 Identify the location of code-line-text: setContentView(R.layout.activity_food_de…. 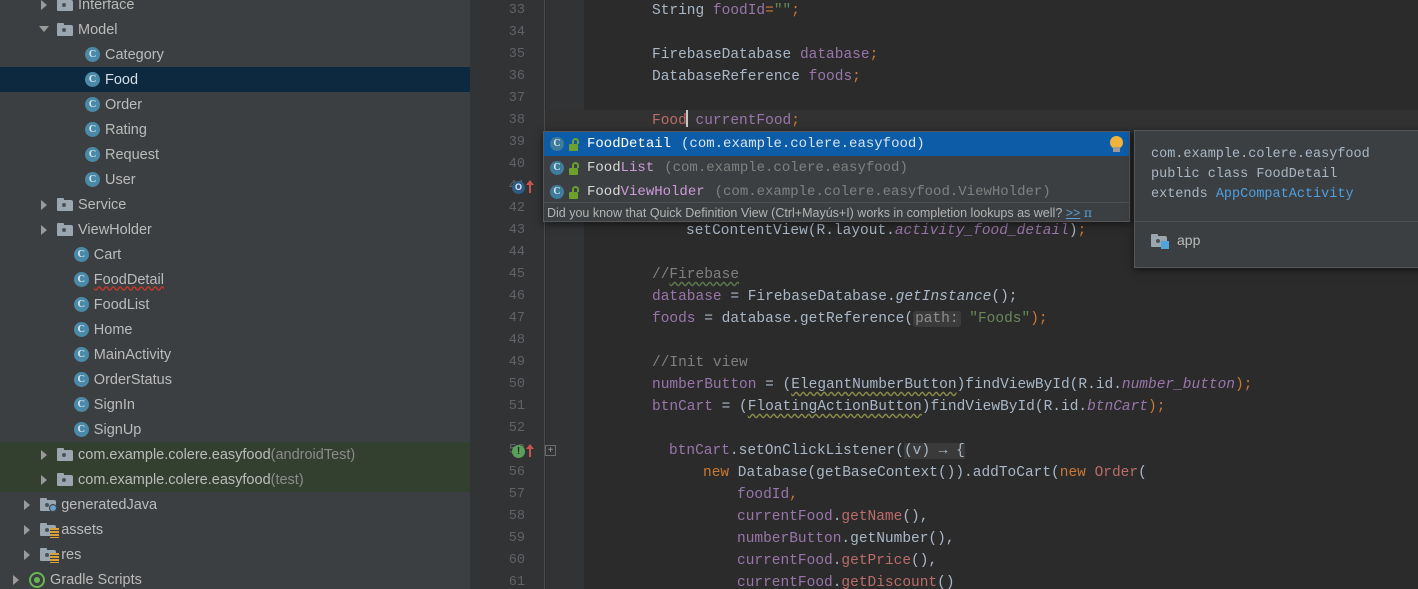
(886, 231).